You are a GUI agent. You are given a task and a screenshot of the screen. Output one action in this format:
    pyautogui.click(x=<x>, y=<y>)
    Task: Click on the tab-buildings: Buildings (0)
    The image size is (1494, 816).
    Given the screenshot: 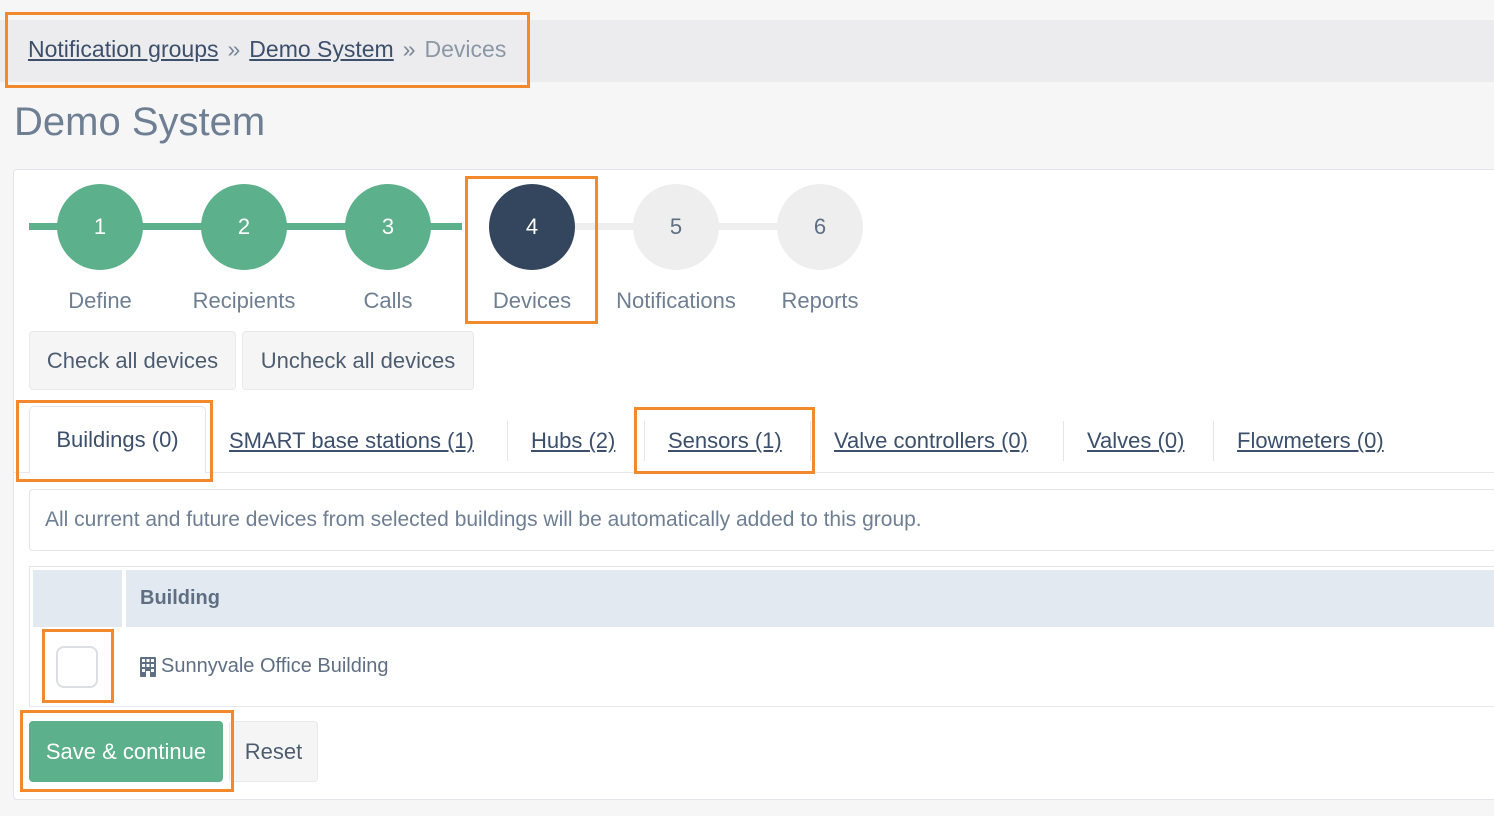 What is the action you would take?
    pyautogui.click(x=117, y=440)
    